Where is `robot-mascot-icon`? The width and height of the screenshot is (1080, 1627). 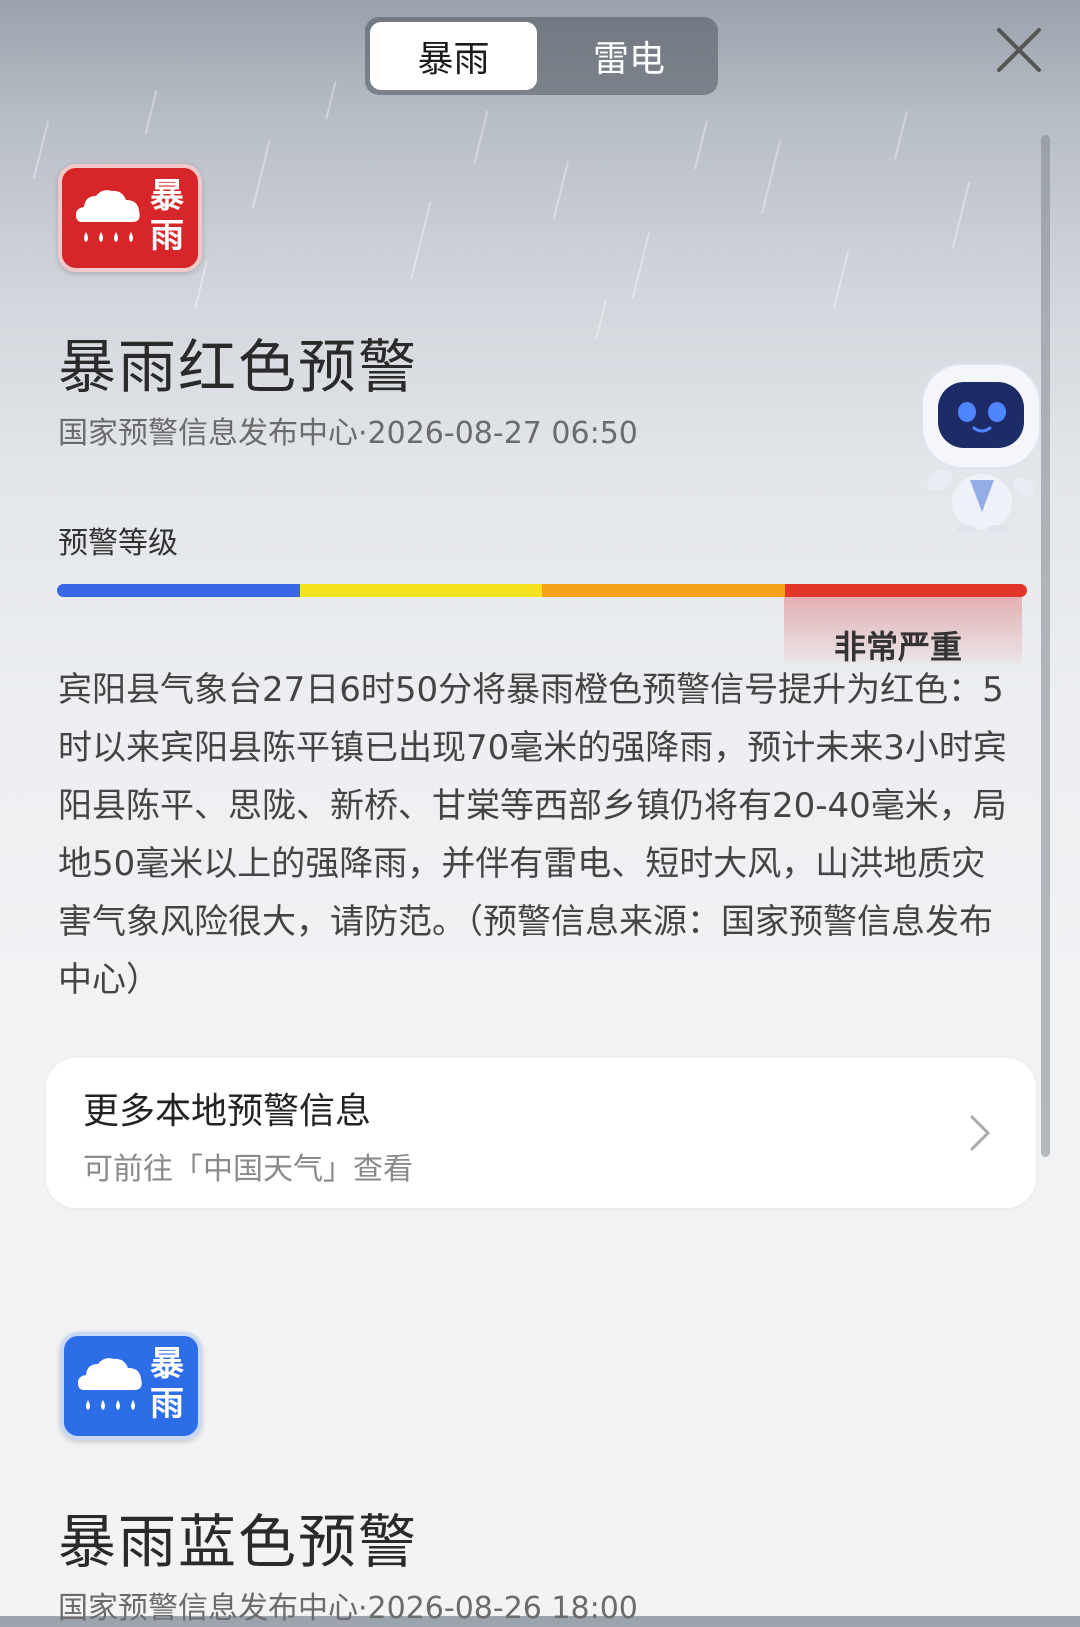 robot-mascot-icon is located at coordinates (981, 447).